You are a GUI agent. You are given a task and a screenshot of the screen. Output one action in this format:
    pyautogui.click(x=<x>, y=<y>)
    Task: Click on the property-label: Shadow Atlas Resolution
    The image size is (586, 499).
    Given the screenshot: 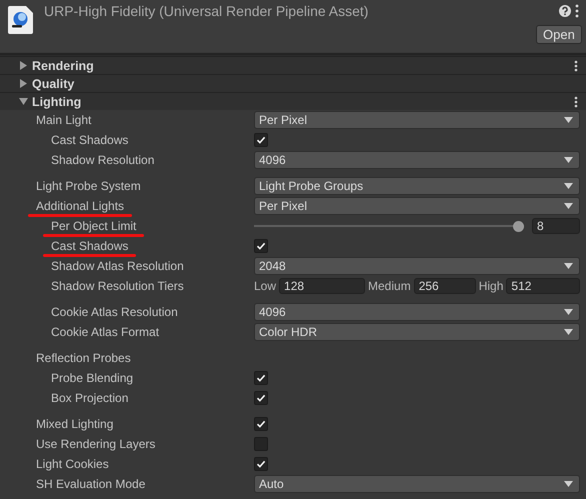 What is the action you would take?
    pyautogui.click(x=117, y=266)
    